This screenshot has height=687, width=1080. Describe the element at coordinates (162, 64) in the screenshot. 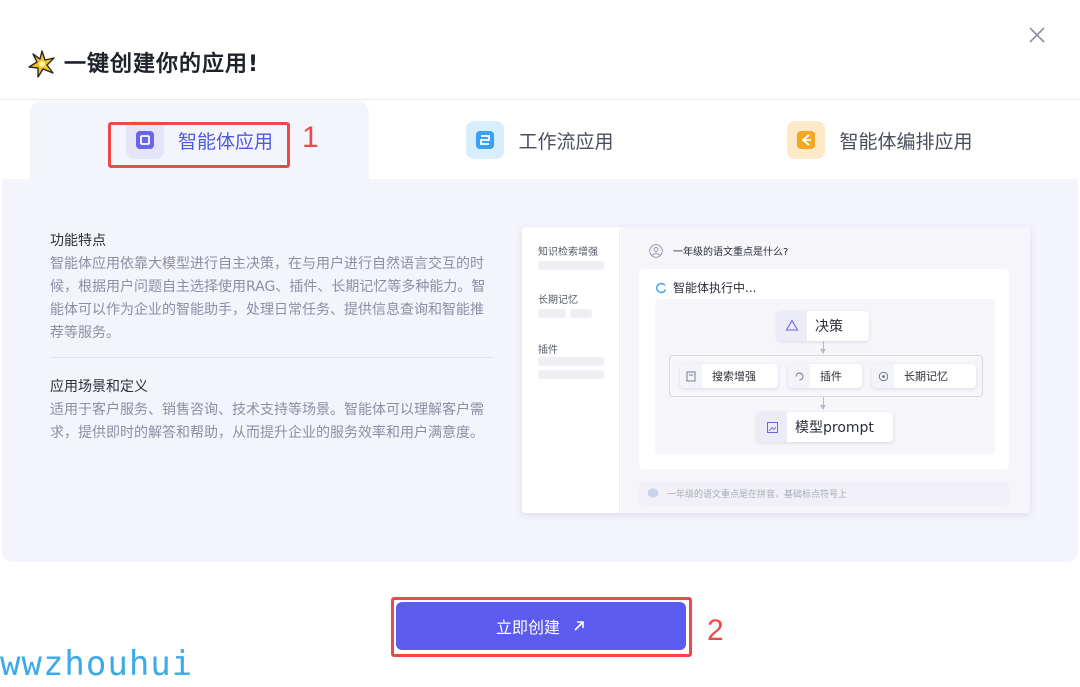

I see `dialog-title: 一键创建你的应用!` at that location.